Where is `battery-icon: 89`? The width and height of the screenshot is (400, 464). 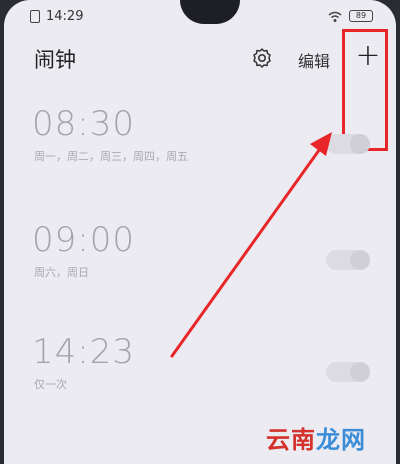 battery-icon: 89 is located at coordinates (361, 16).